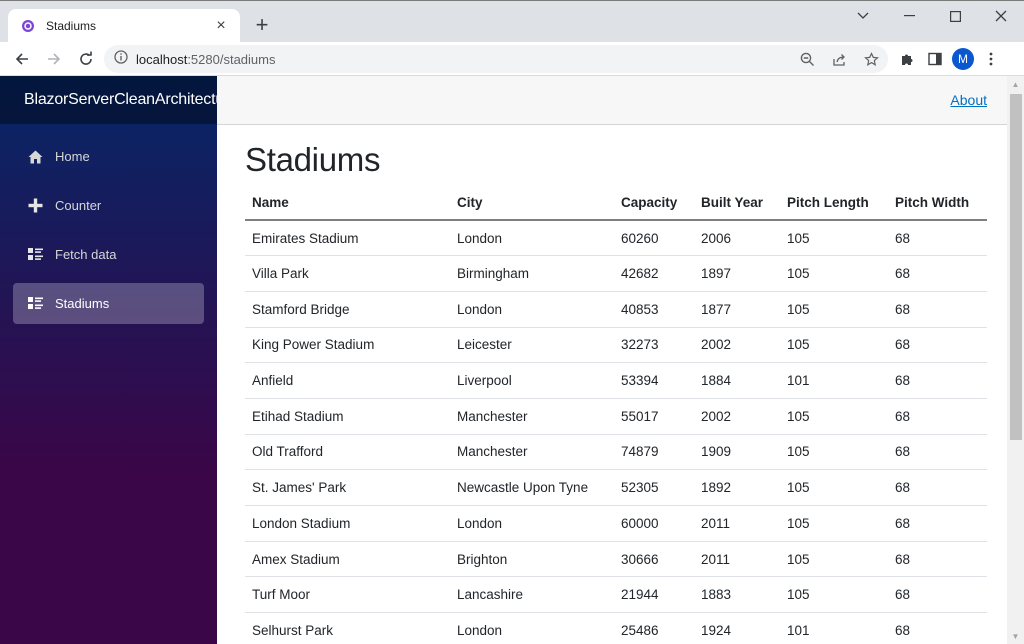  I want to click on site-info-icon, so click(121, 59).